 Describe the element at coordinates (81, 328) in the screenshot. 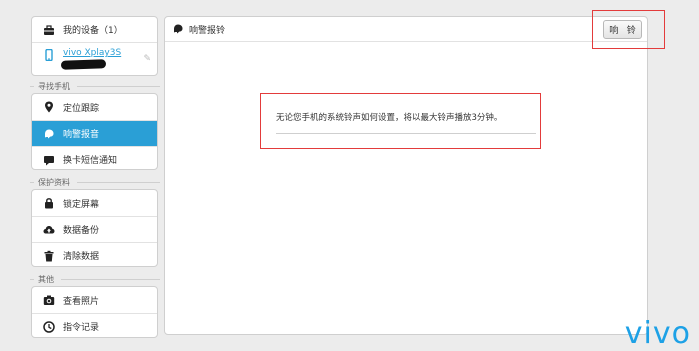

I see `menu-item-label: 指令记录` at that location.